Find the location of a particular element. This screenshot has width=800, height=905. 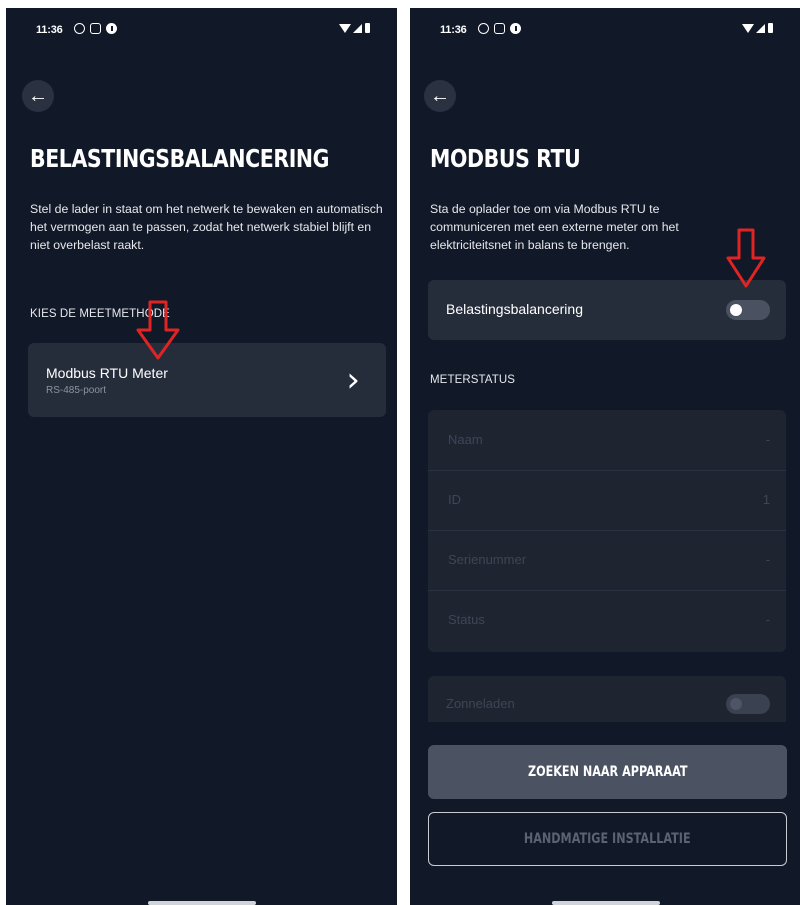

solar-charging-label: Zonneladen is located at coordinates (480, 703).